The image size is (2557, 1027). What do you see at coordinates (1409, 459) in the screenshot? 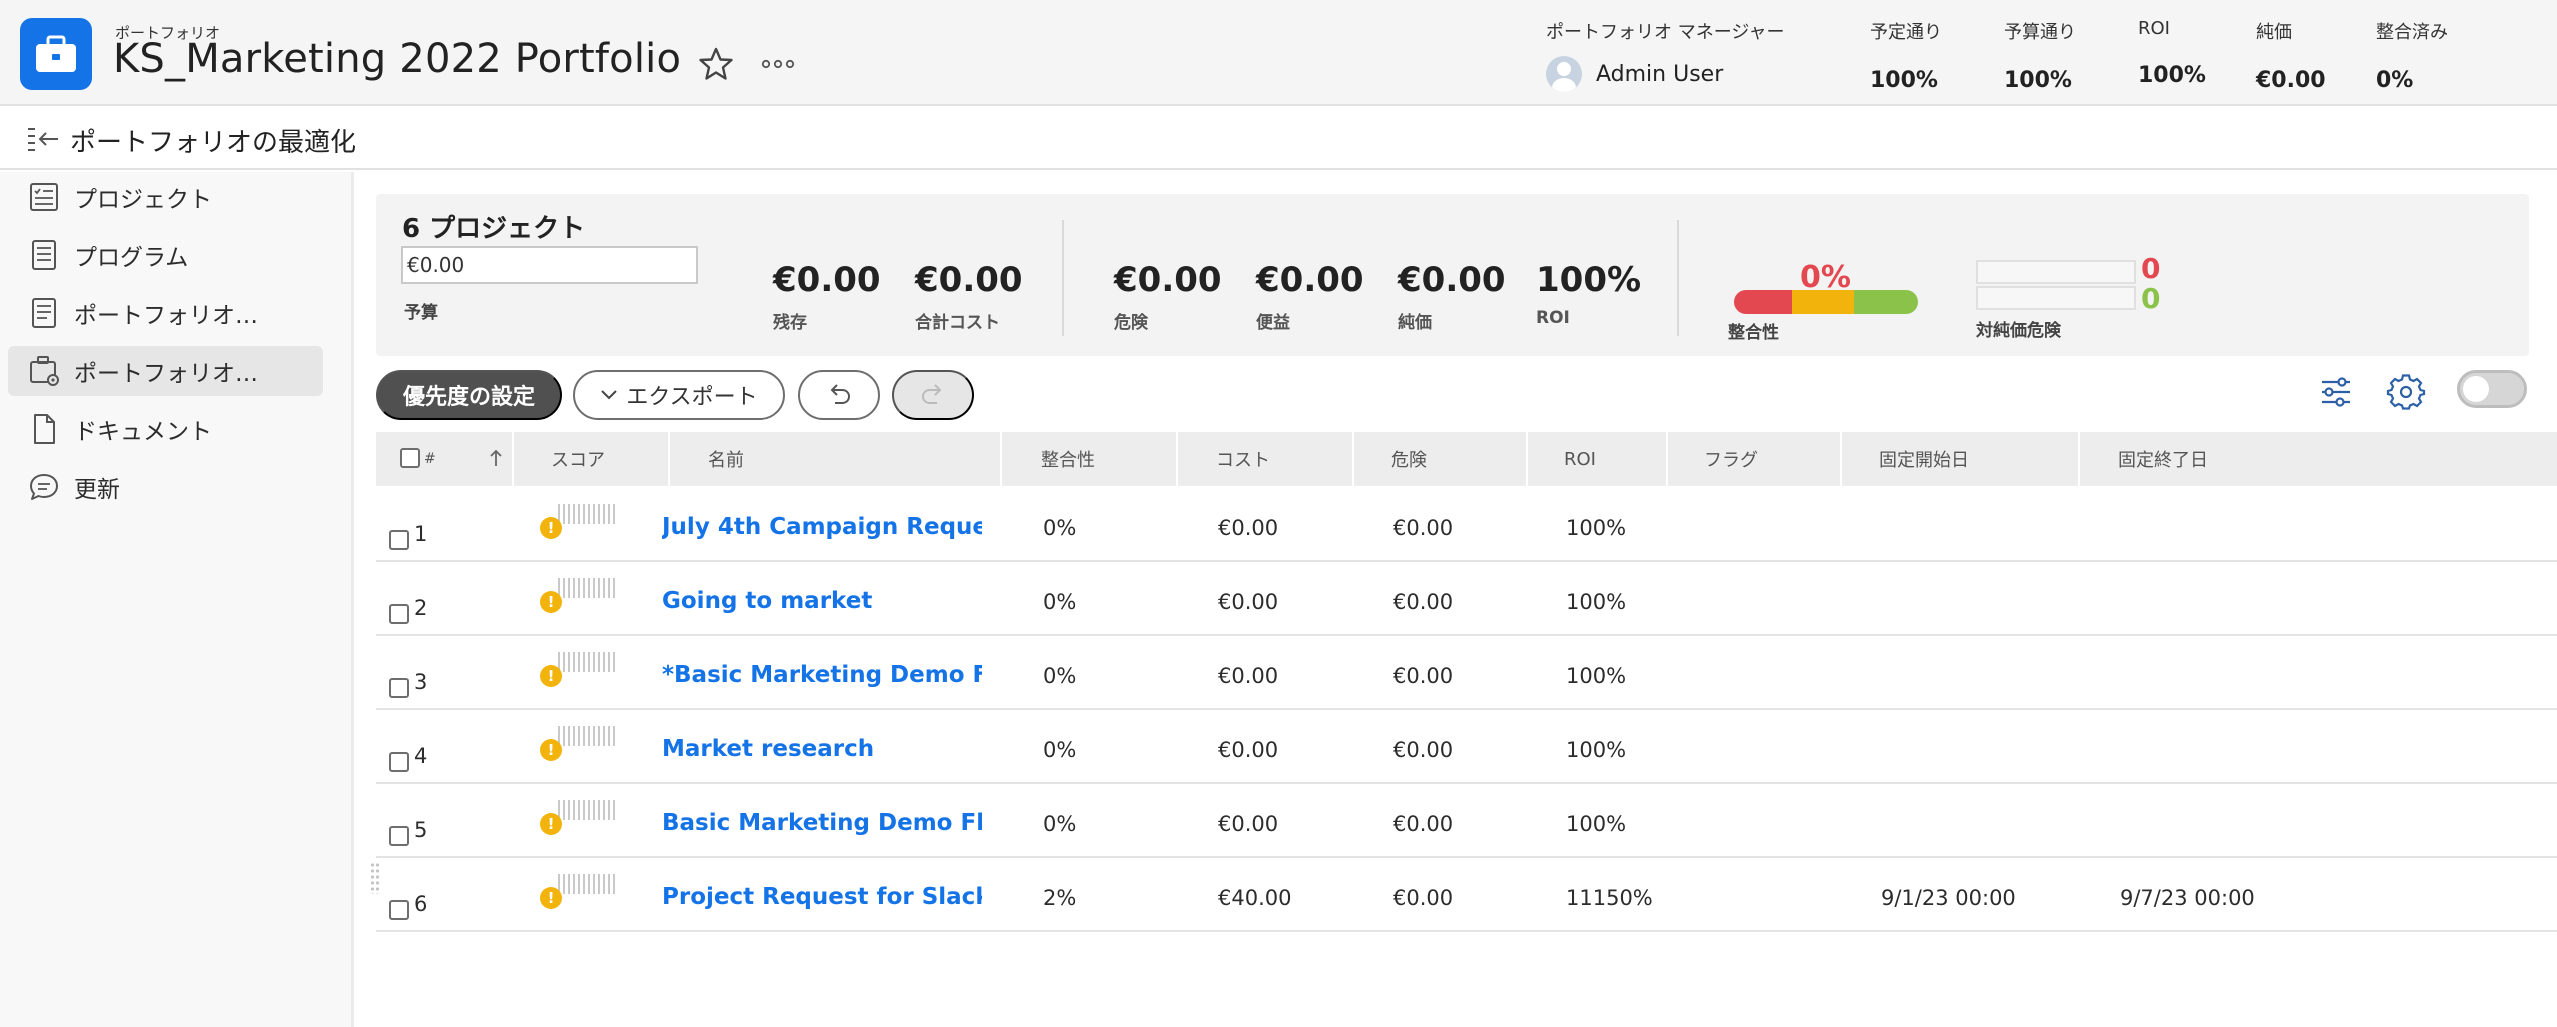
I see `column-header-risk: 危険` at bounding box center [1409, 459].